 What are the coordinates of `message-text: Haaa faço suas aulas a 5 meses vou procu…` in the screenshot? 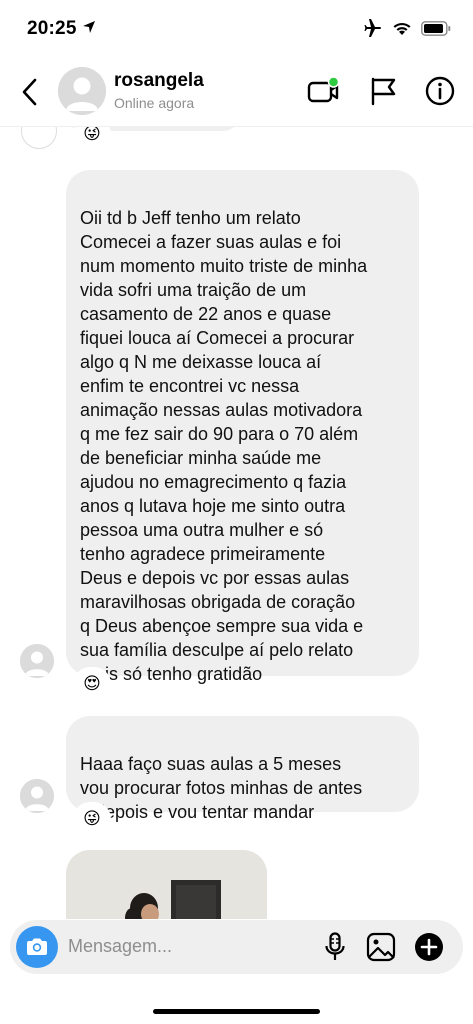 It's located at (221, 788).